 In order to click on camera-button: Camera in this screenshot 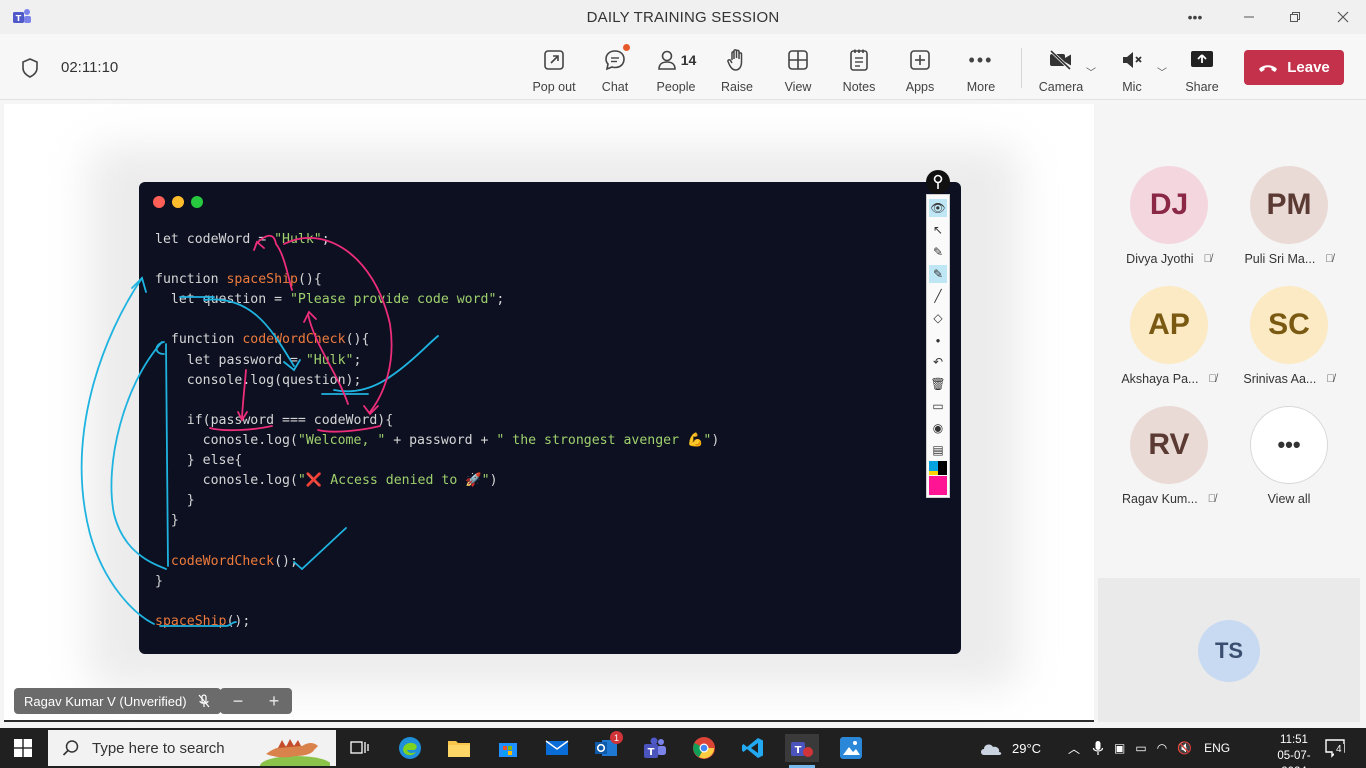, I will do `click(1061, 70)`.